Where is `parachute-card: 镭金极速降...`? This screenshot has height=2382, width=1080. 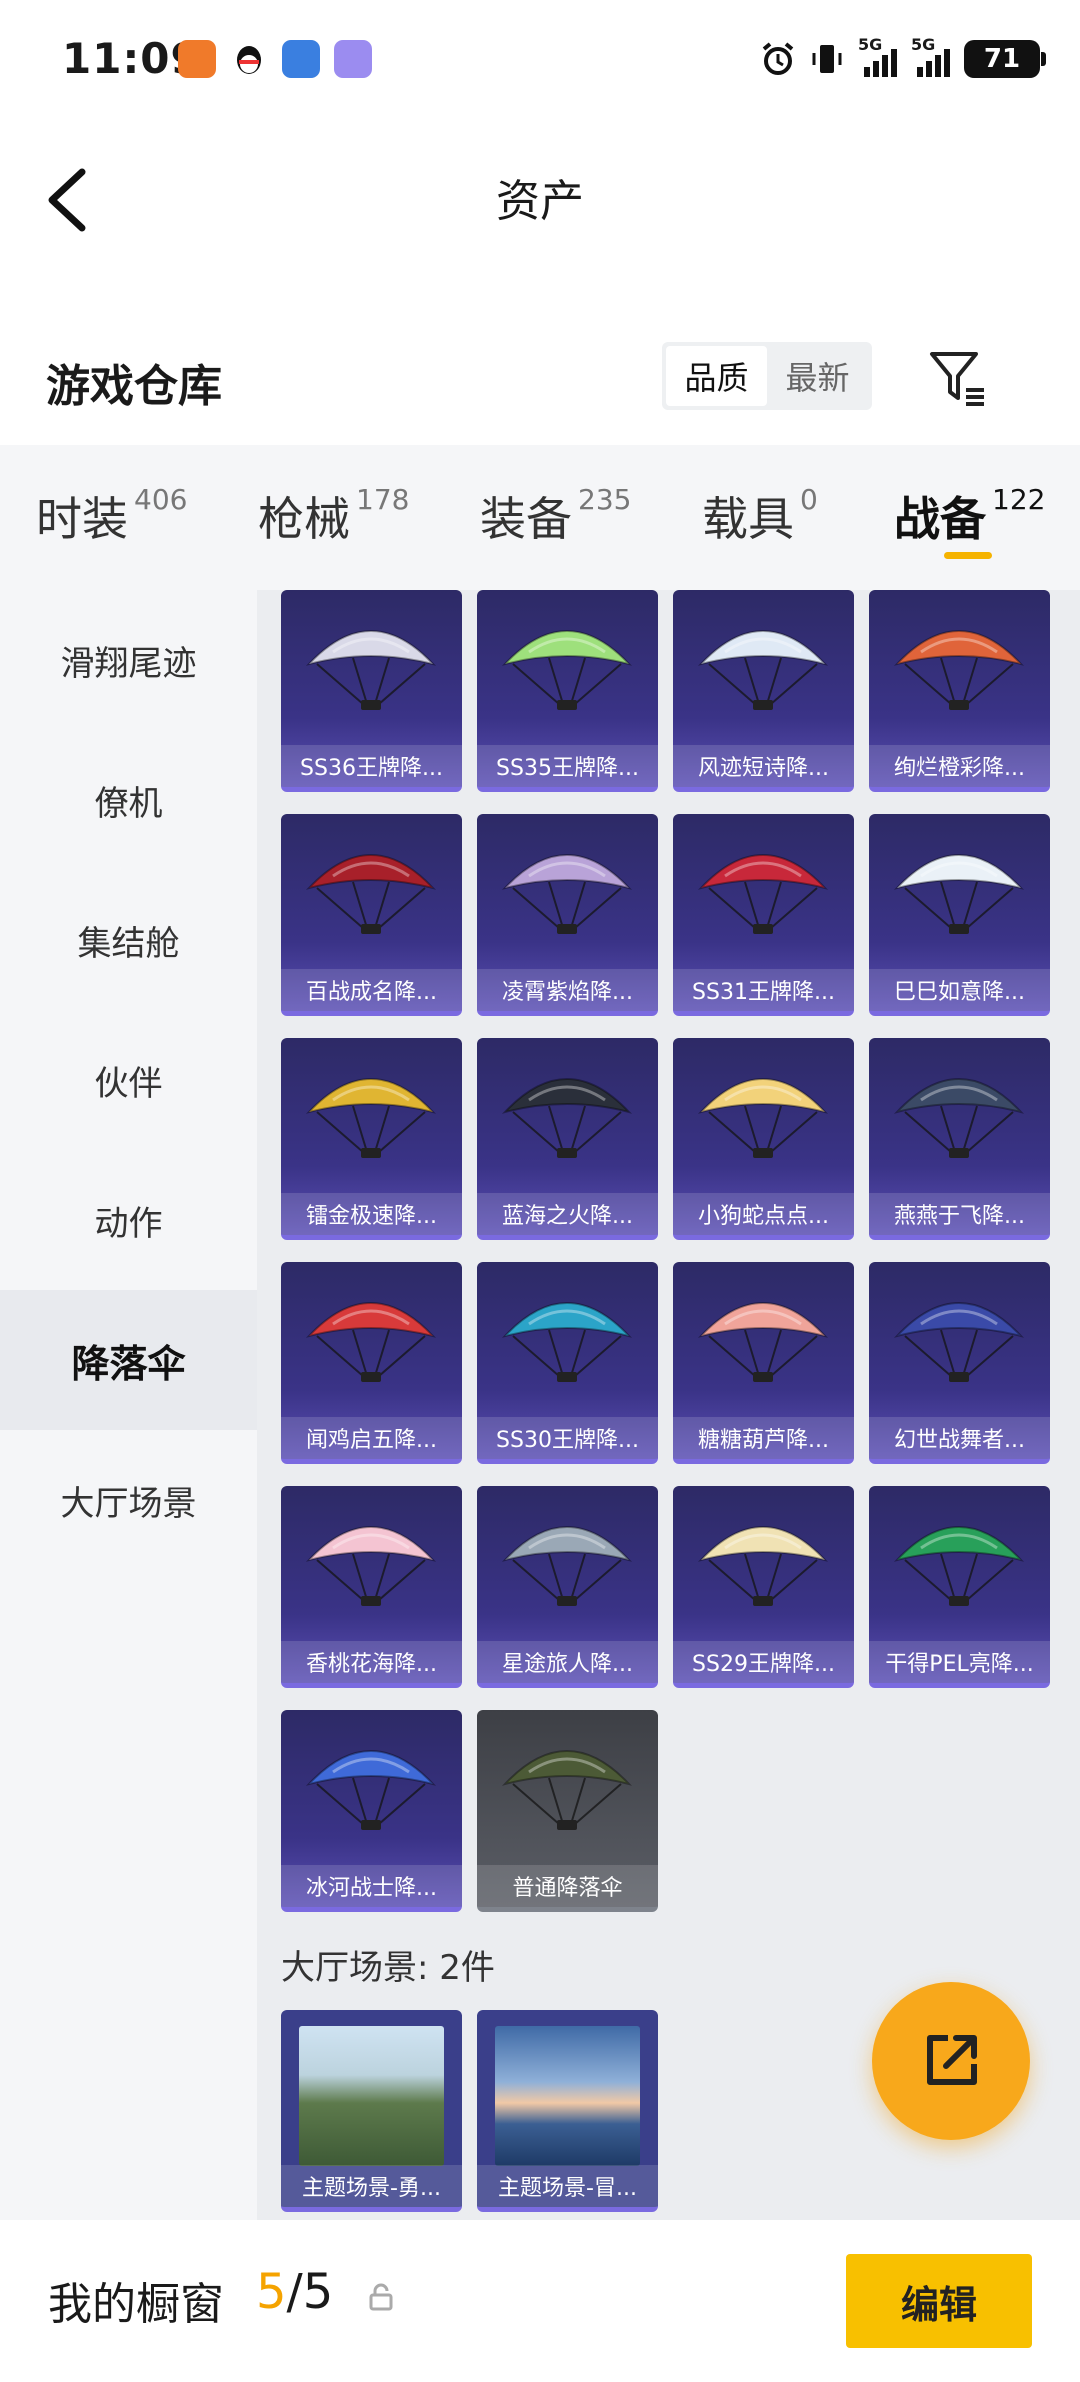 parachute-card: 镭金极速降... is located at coordinates (371, 1139).